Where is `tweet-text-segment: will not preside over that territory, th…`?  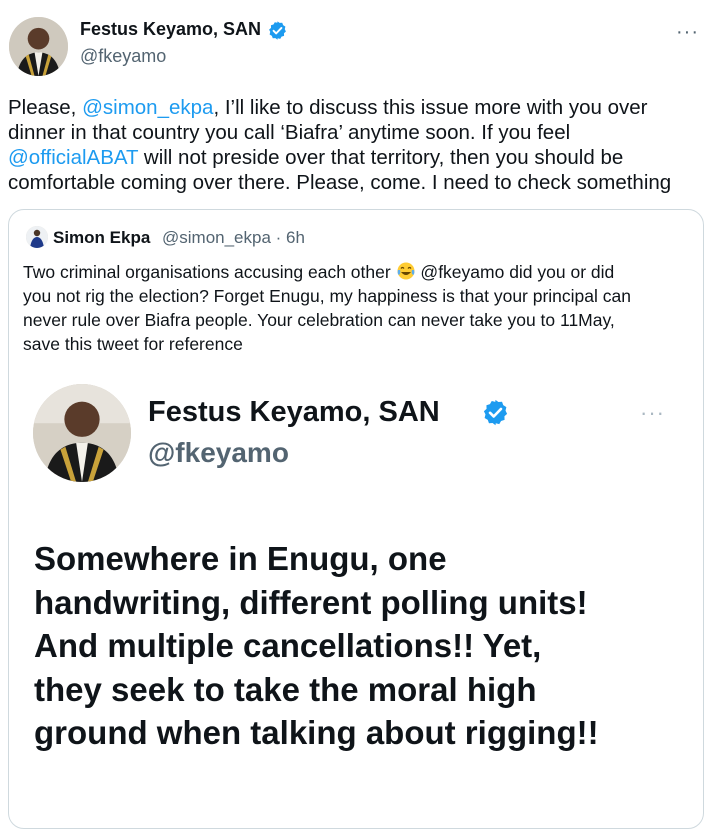
tweet-text-segment: will not preside over that territory, th… is located at coordinates (381, 157).